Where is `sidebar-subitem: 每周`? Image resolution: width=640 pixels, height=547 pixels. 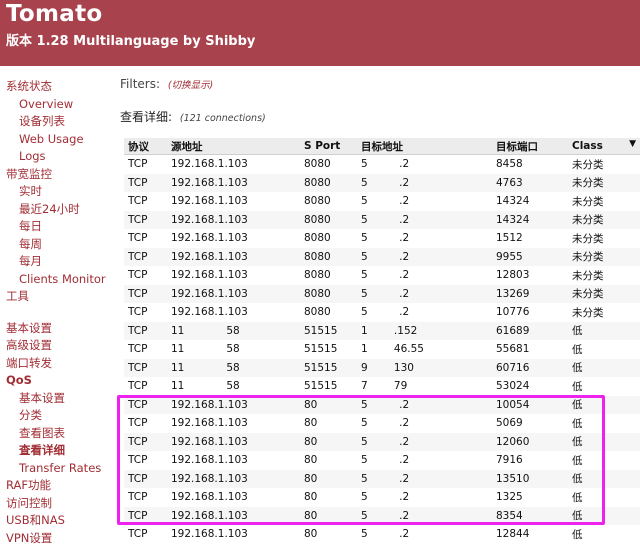 sidebar-subitem: 每周 is located at coordinates (56, 245).